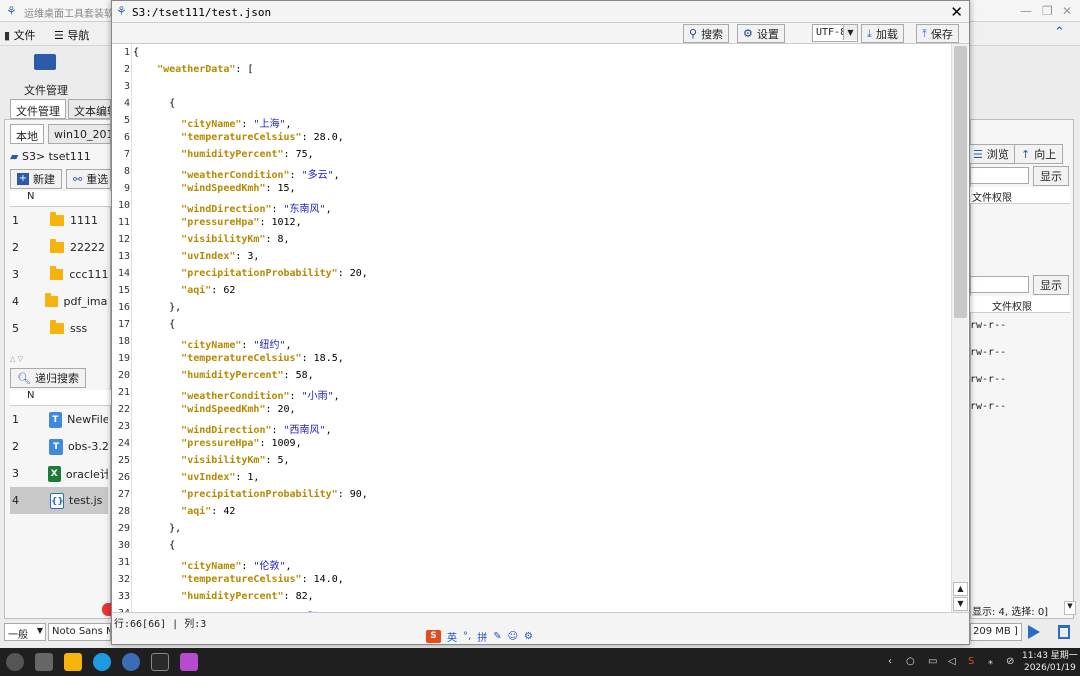  I want to click on line-number: 24, so click(123, 443).